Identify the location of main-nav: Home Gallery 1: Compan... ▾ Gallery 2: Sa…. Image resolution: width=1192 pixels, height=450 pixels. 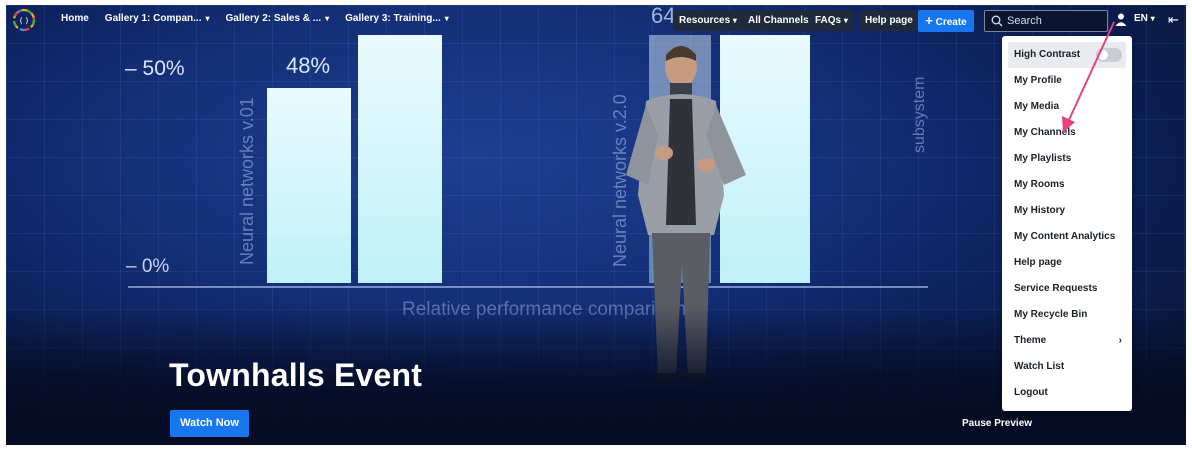
(263, 18).